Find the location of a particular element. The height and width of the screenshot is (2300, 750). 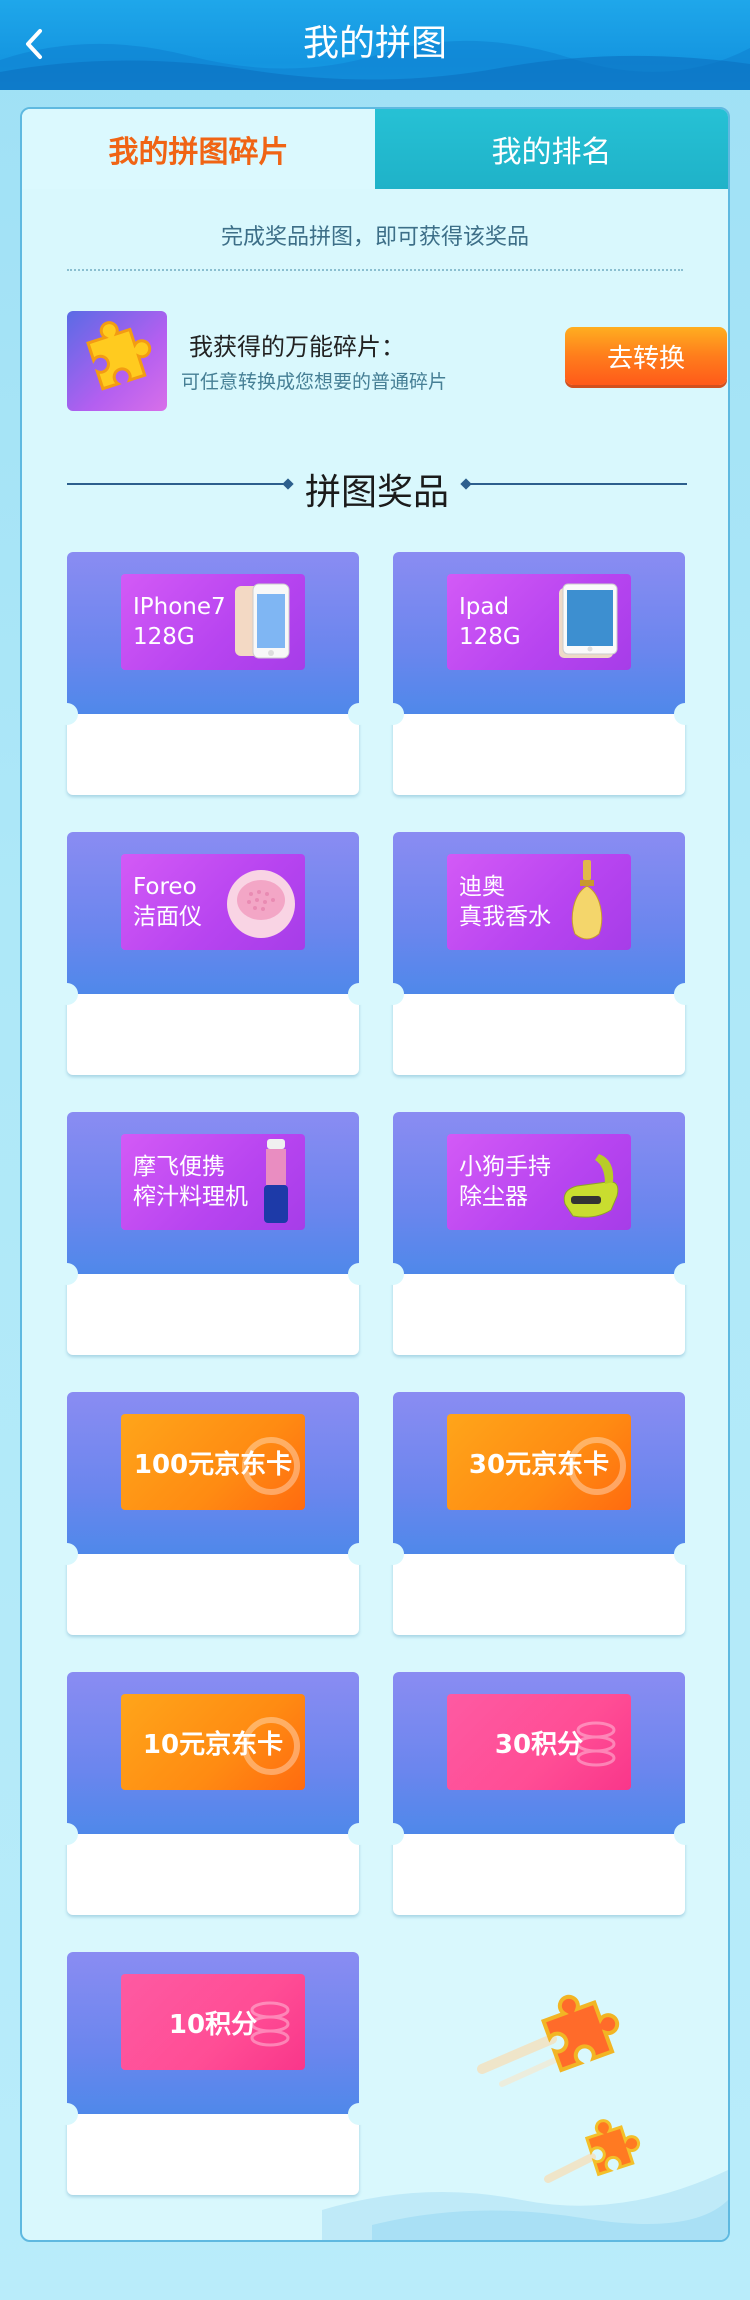

prize-badge: 摩飞便携 榨汁料理机 is located at coordinates (213, 1182).